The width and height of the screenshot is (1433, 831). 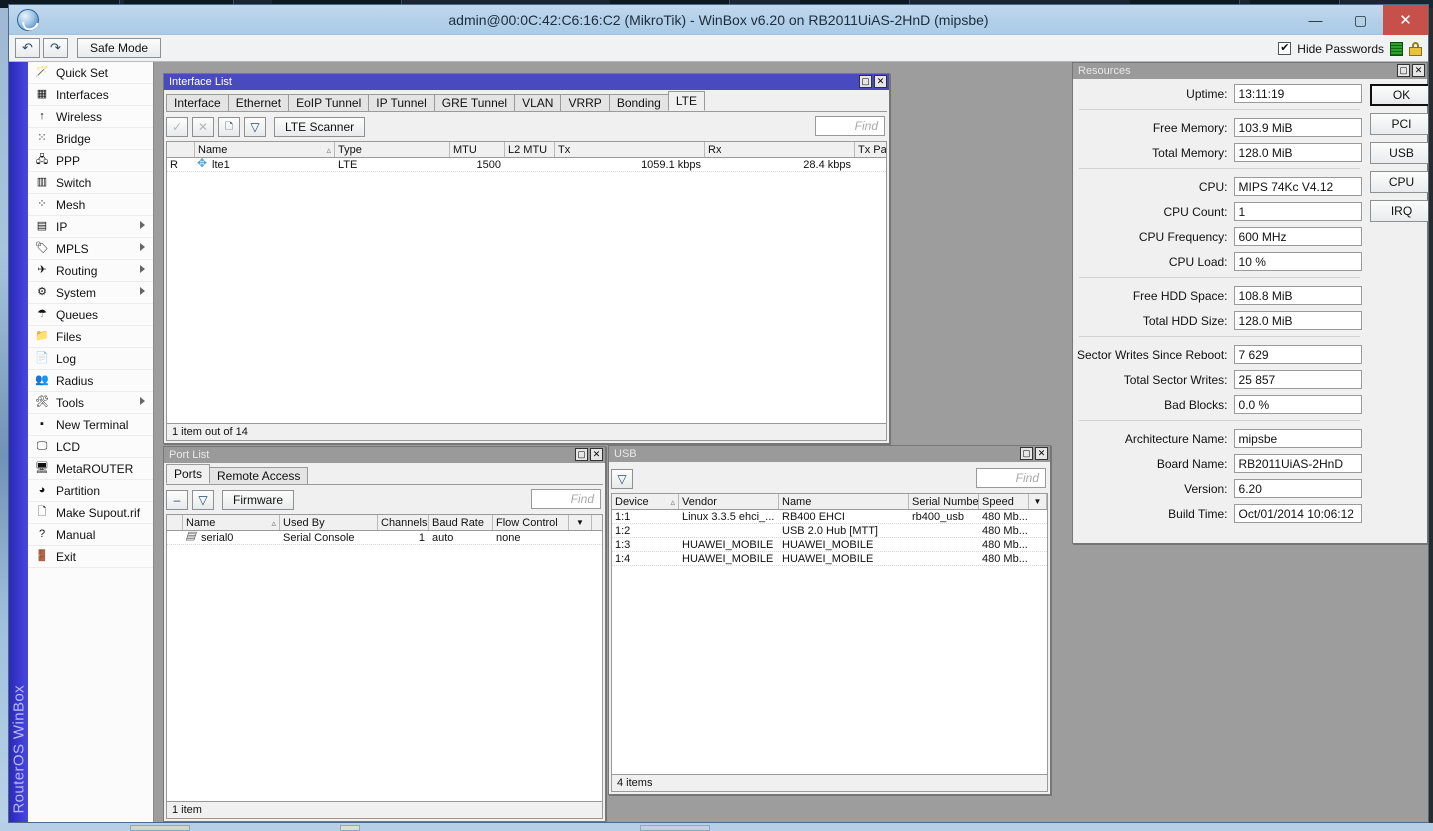 What do you see at coordinates (27, 48) in the screenshot?
I see `undo-icon: ↶` at bounding box center [27, 48].